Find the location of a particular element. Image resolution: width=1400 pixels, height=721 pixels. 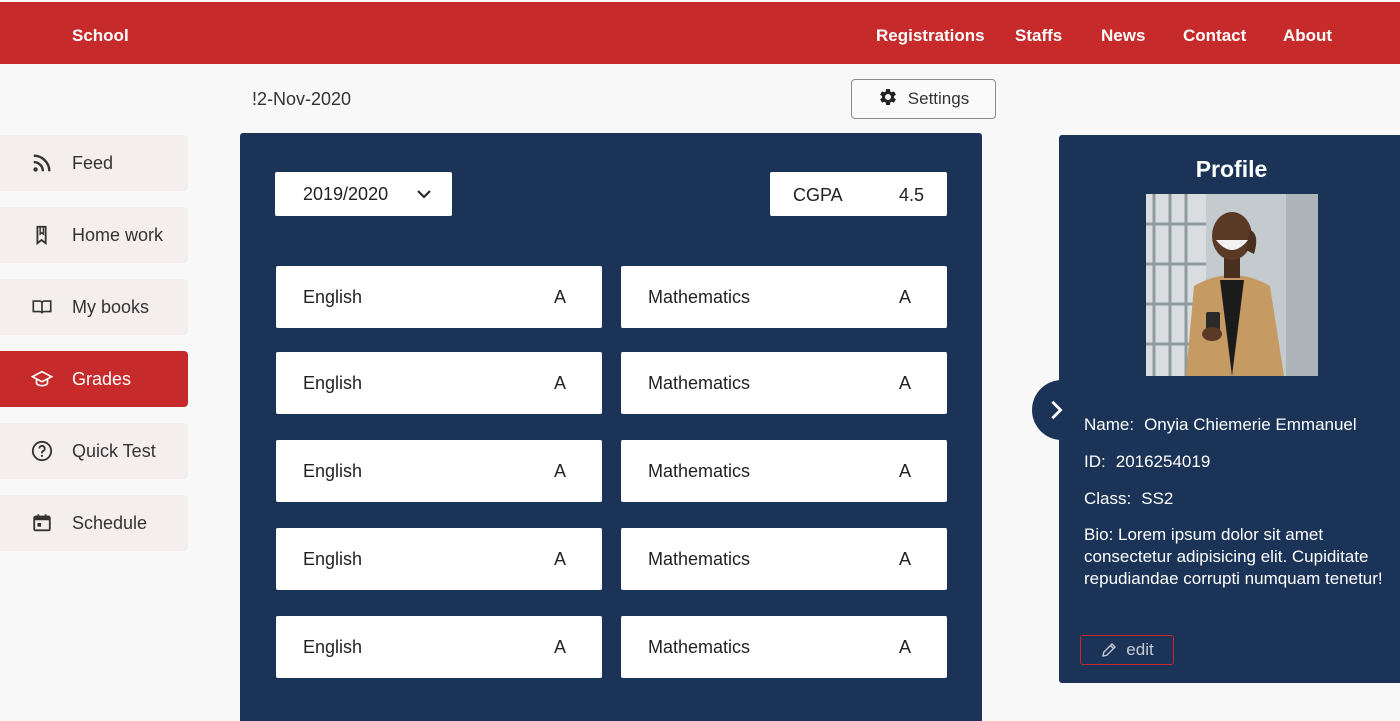

class-label: Class: is located at coordinates (1108, 498).